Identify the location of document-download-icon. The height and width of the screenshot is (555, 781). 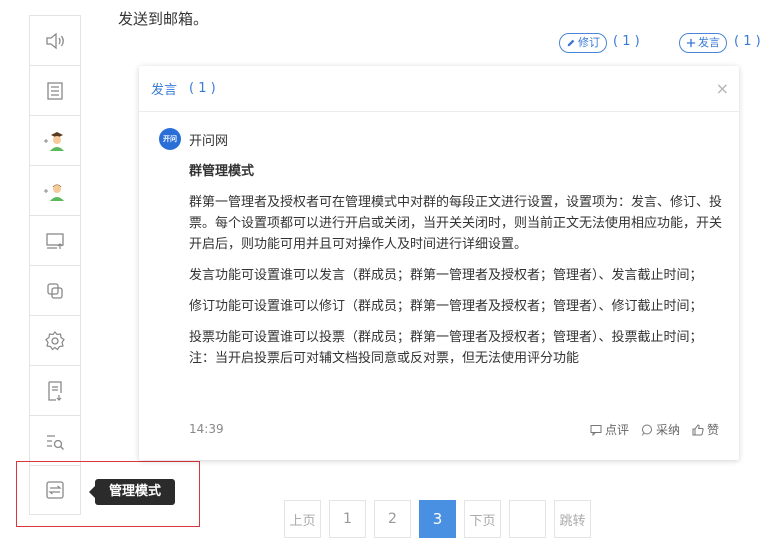
(55, 390).